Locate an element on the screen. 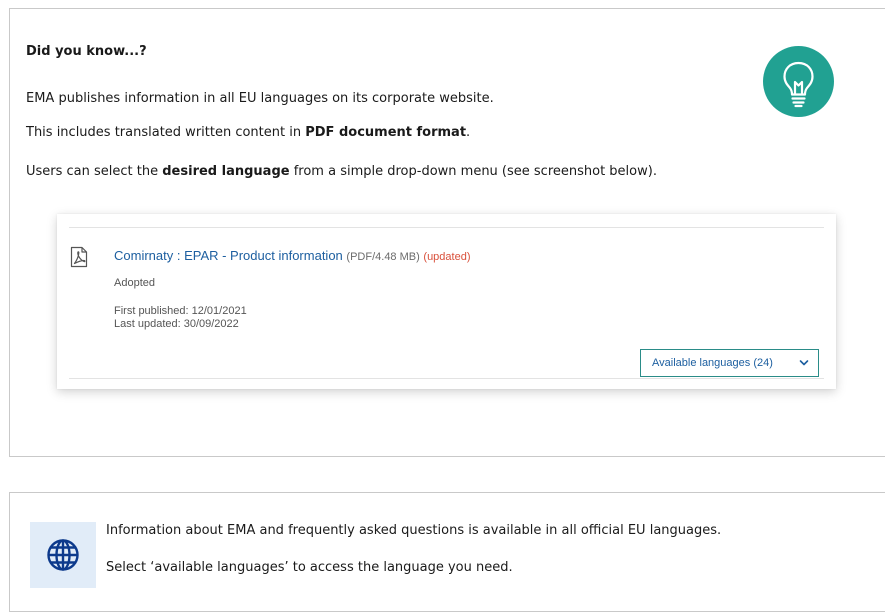  globe-icon is located at coordinates (63, 555).